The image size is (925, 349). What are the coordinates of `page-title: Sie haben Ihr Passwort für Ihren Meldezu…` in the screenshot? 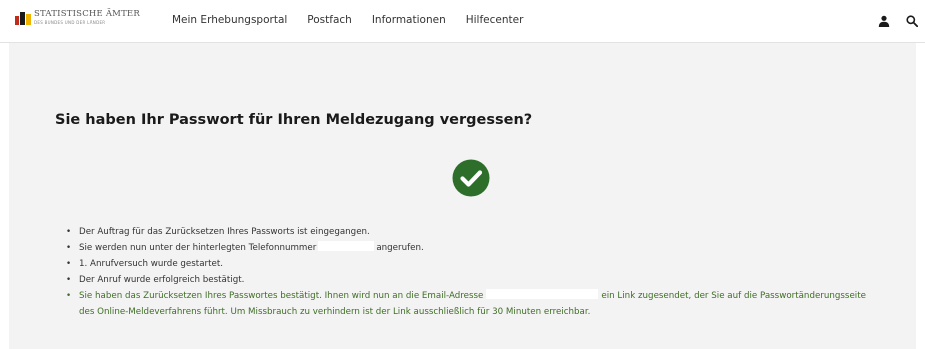 It's located at (294, 120).